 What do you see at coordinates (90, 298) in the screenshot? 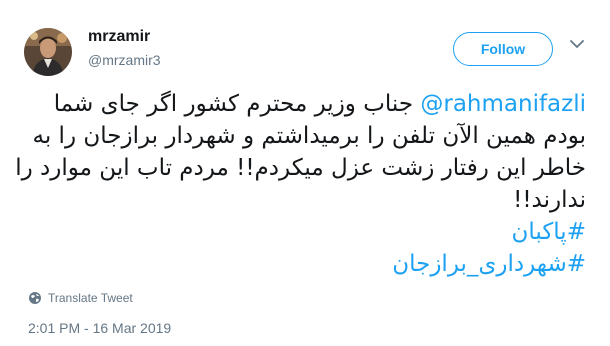
I see `translate-label: Translate Tweet` at bounding box center [90, 298].